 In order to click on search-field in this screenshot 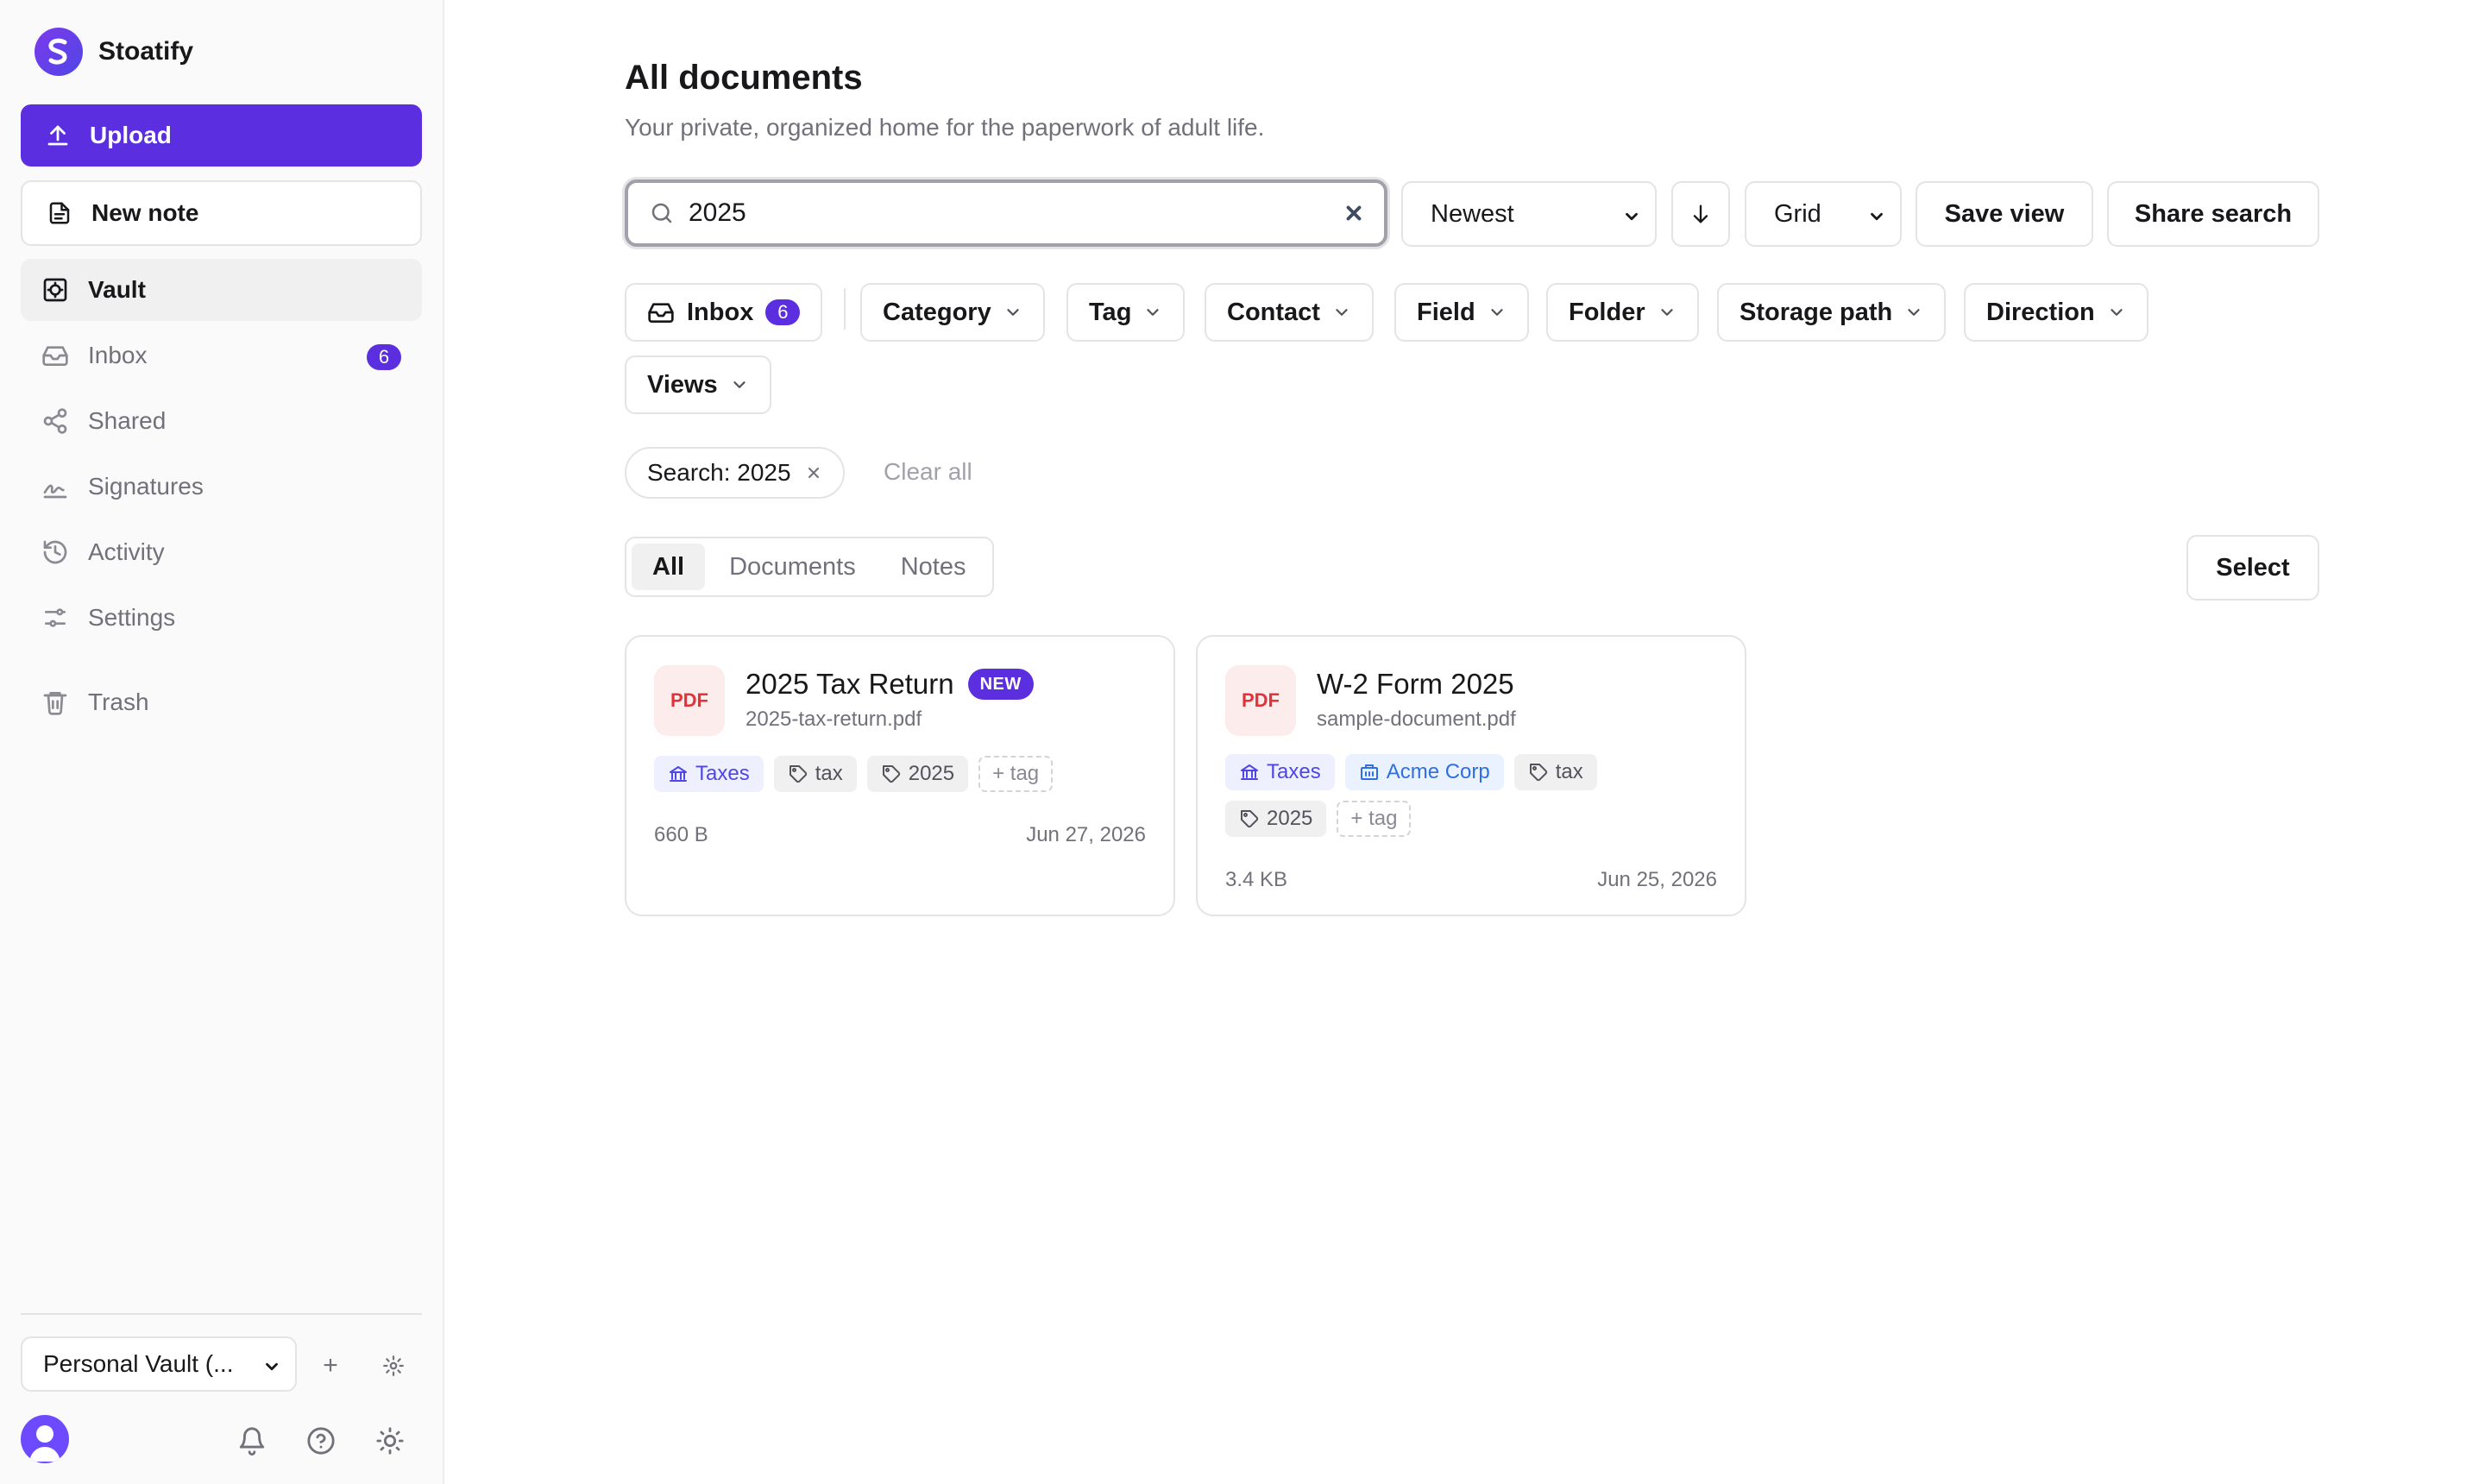, I will do `click(1006, 213)`.